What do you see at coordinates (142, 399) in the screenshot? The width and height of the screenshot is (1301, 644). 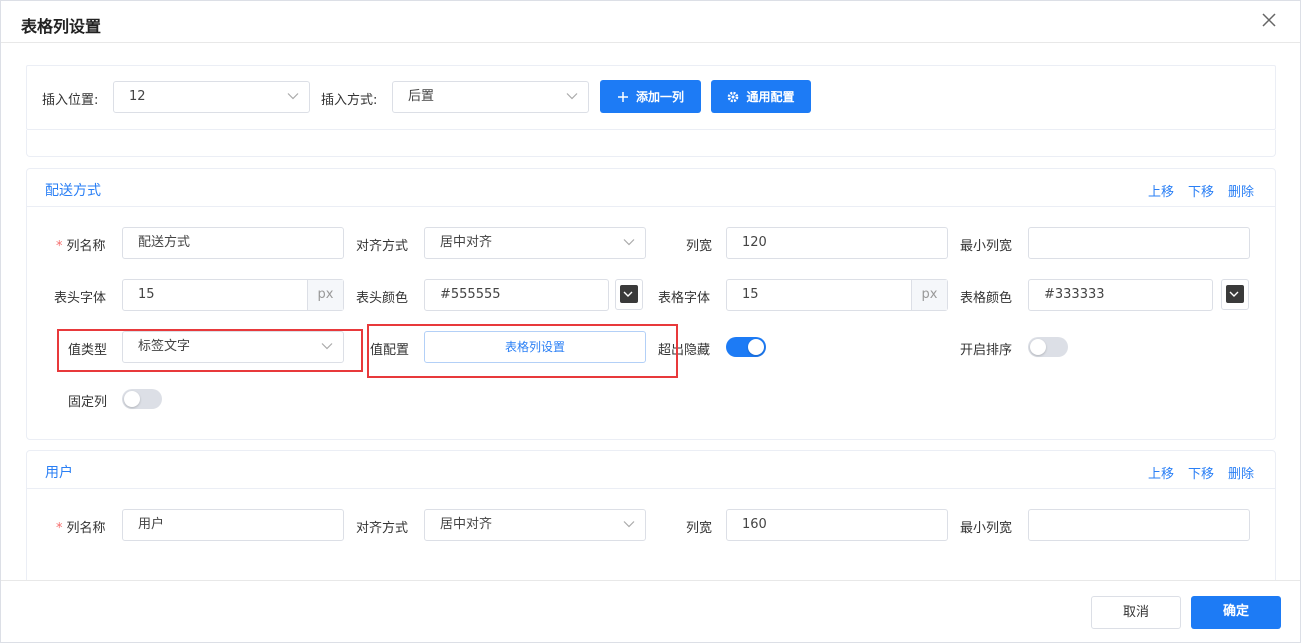 I see `fixed-column-toggle` at bounding box center [142, 399].